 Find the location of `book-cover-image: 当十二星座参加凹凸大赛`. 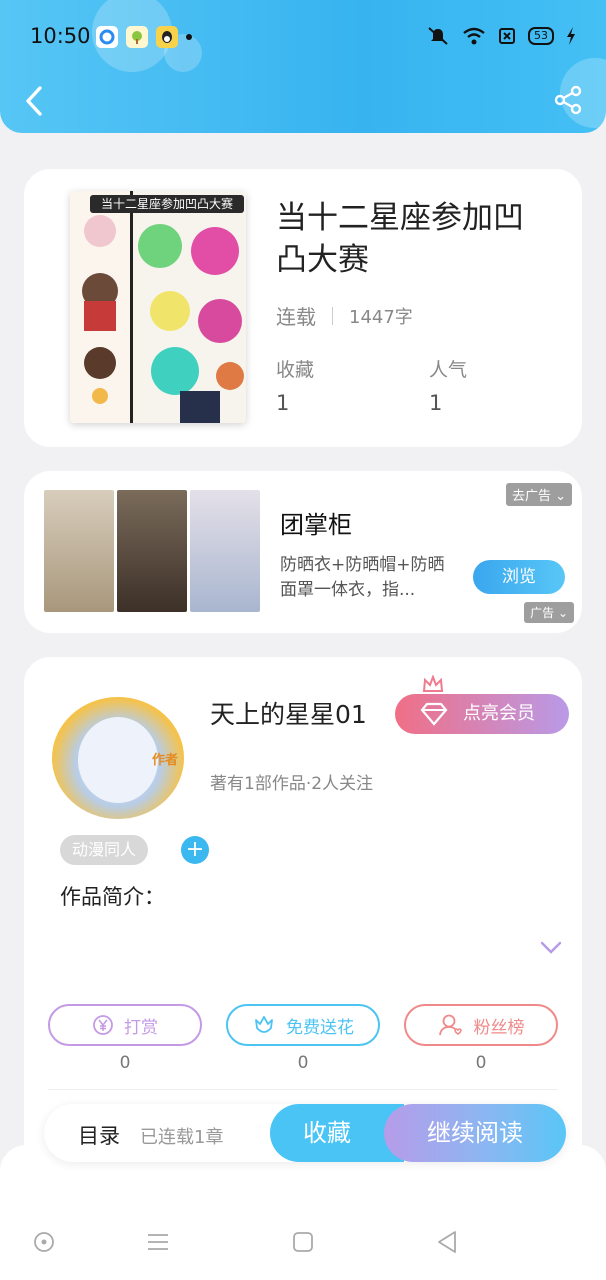

book-cover-image: 当十二星座参加凹凸大赛 is located at coordinates (158, 307).